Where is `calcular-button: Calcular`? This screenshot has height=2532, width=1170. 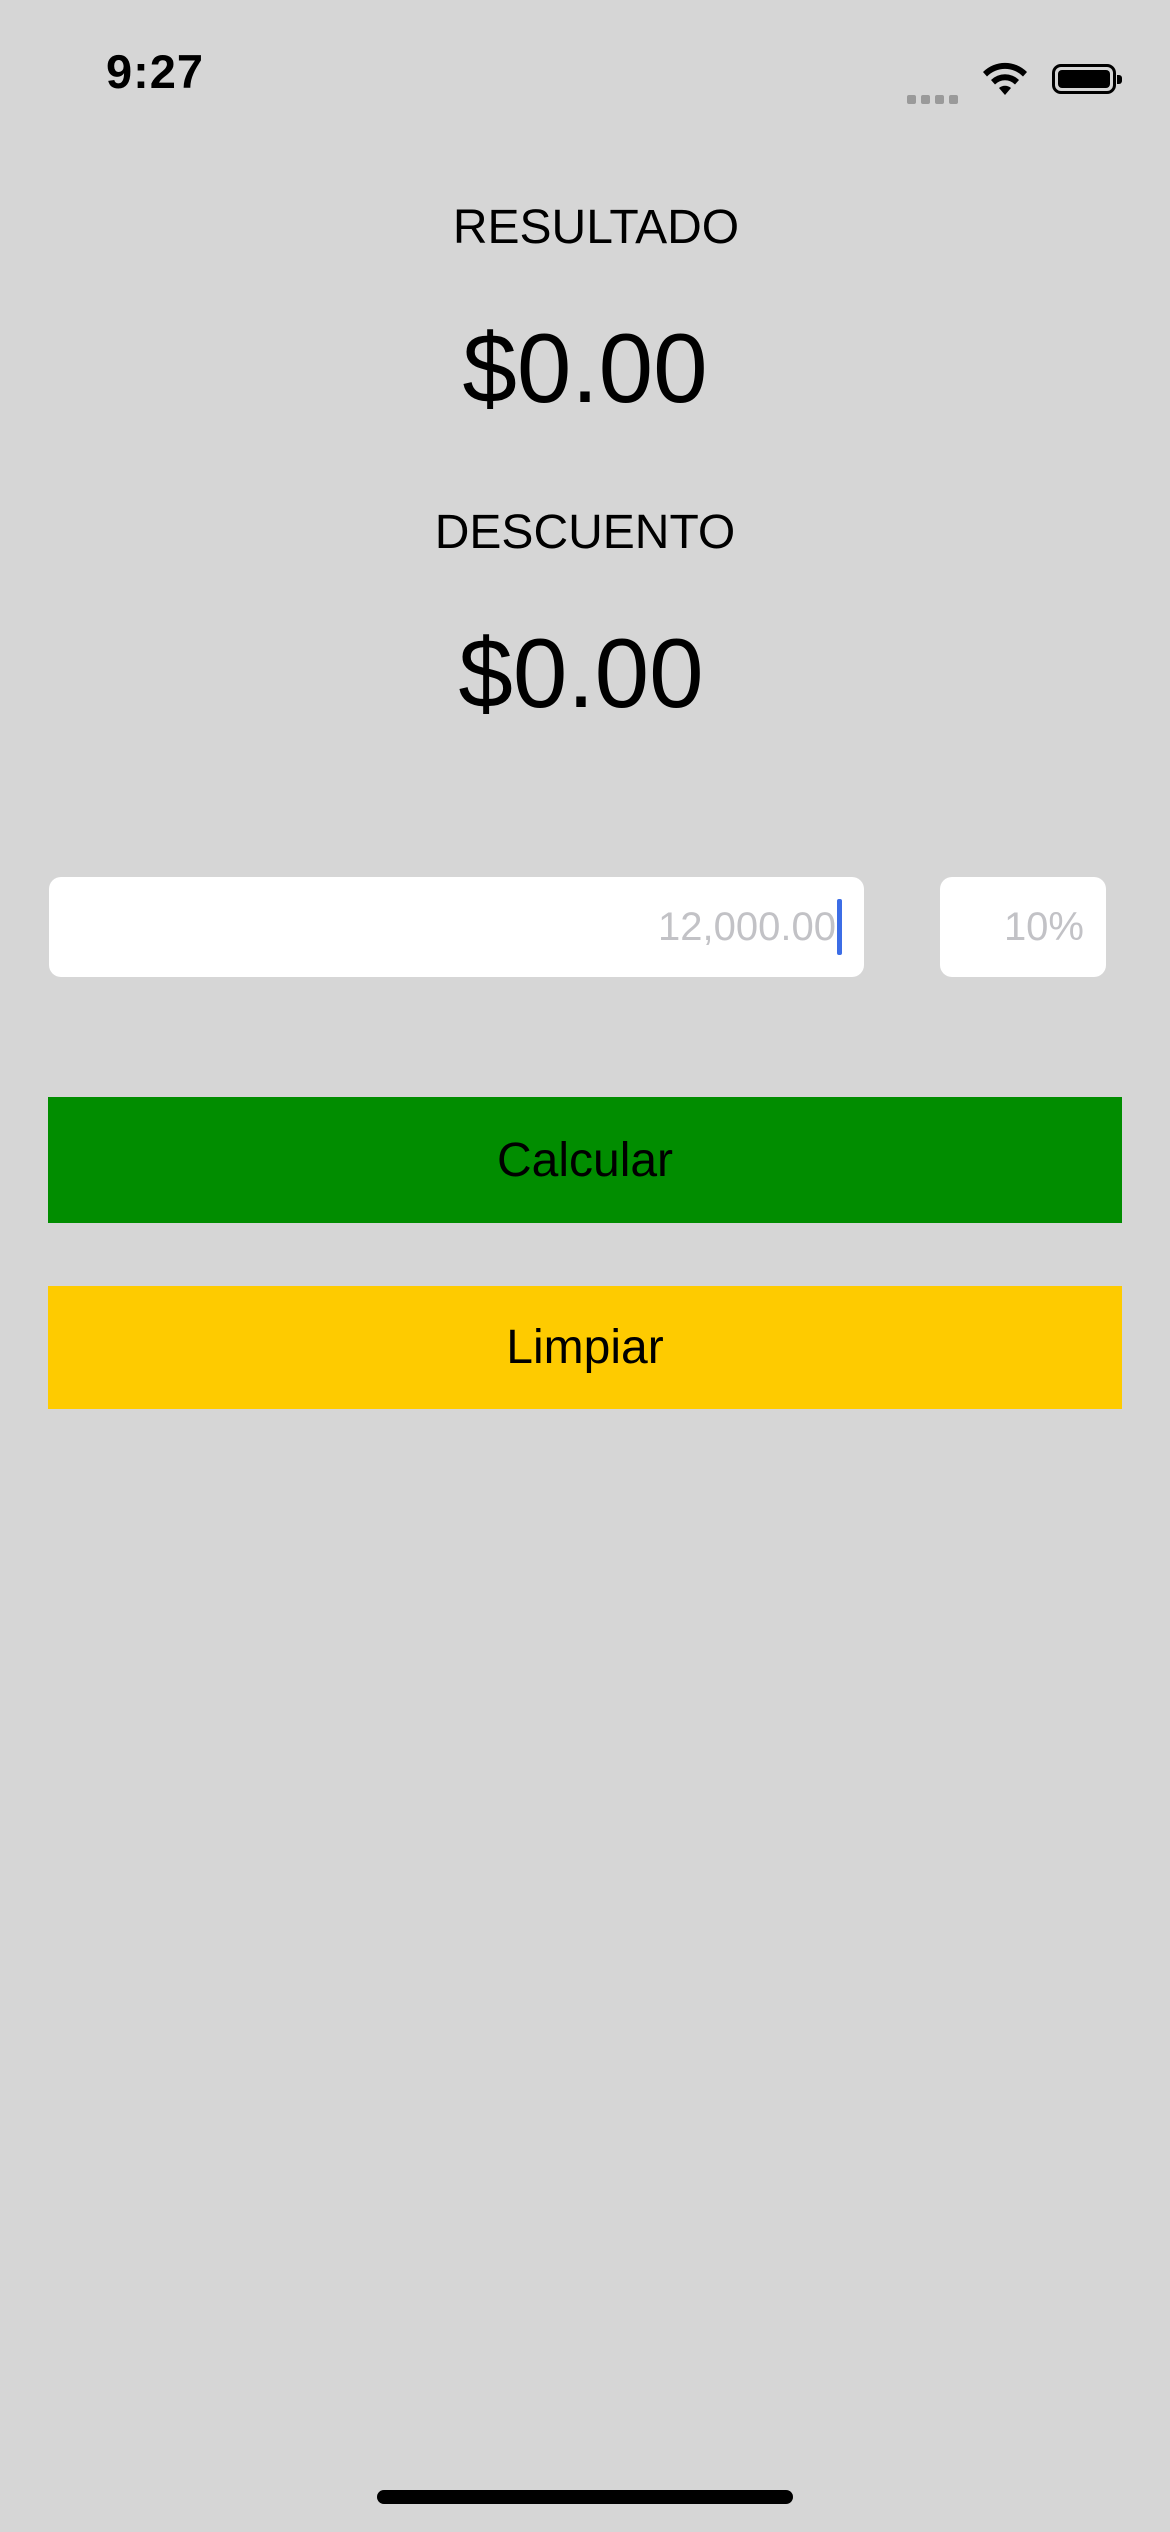
calcular-button: Calcular is located at coordinates (585, 1160).